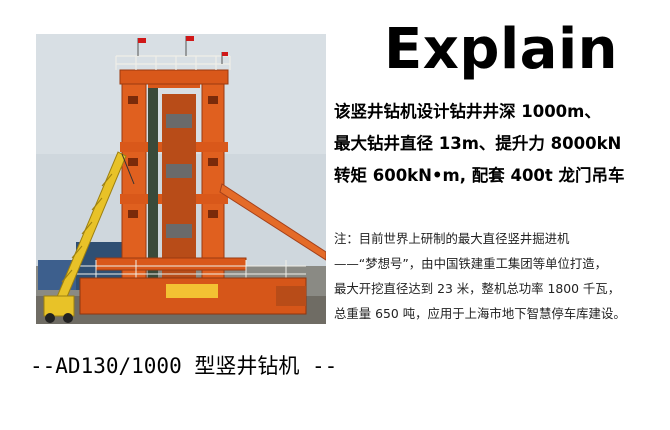 This screenshot has width=670, height=430. Describe the element at coordinates (501, 49) in the screenshot. I see `explain-title: Explain` at that location.